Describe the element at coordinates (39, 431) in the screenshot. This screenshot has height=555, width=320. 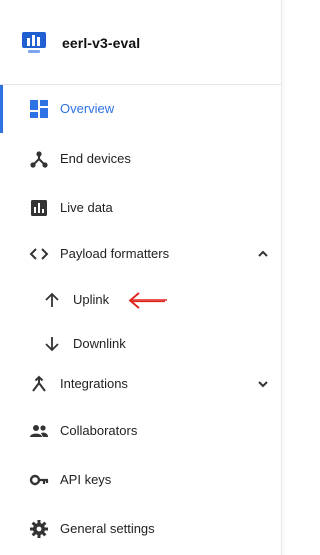
I see `people-icon` at that location.